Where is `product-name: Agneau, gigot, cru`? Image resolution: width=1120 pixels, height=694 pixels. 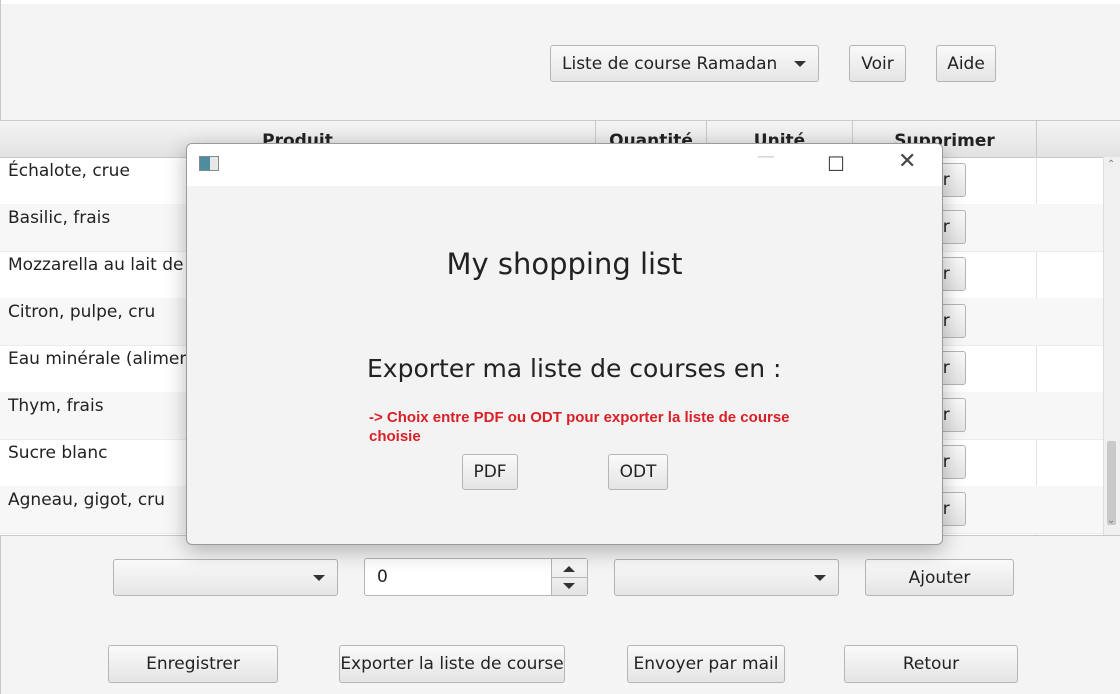 product-name: Agneau, gigot, cru is located at coordinates (86, 500).